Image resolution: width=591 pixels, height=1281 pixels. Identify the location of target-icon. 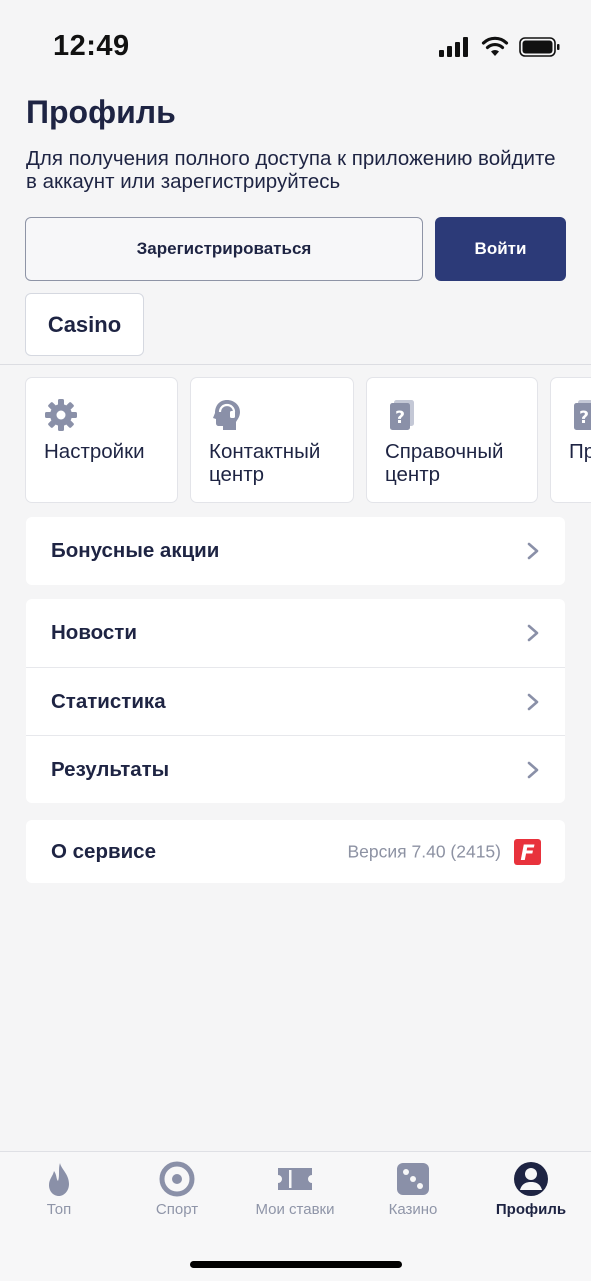
(177, 1179).